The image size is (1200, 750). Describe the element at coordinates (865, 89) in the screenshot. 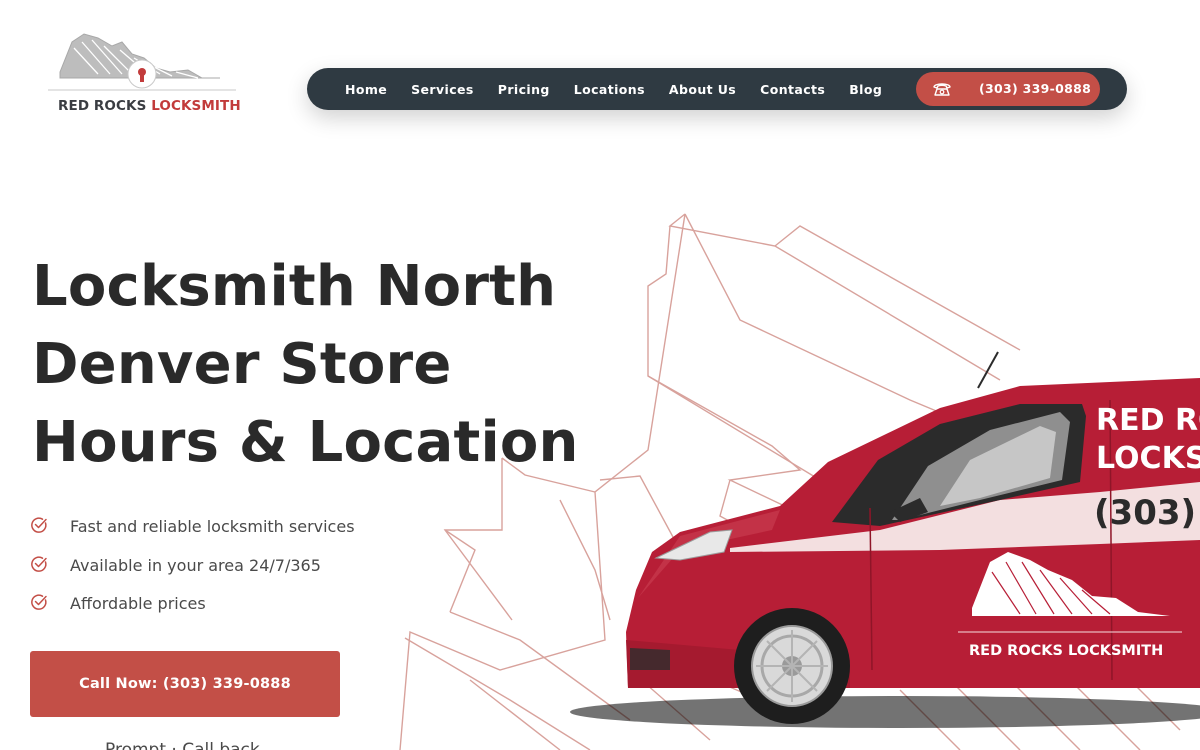

I see `nav-item-blog: Blog` at that location.